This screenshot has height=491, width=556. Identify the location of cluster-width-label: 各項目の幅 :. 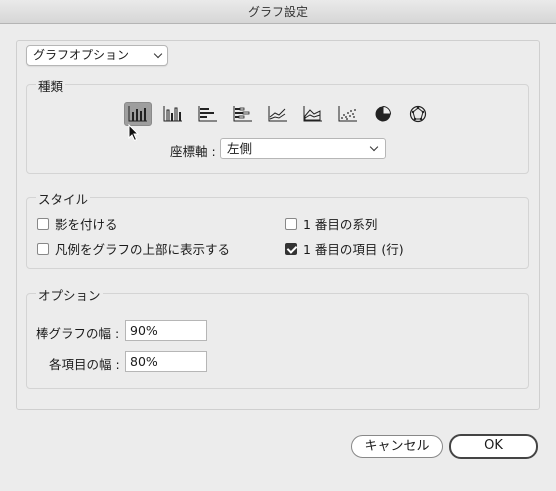
(84, 364).